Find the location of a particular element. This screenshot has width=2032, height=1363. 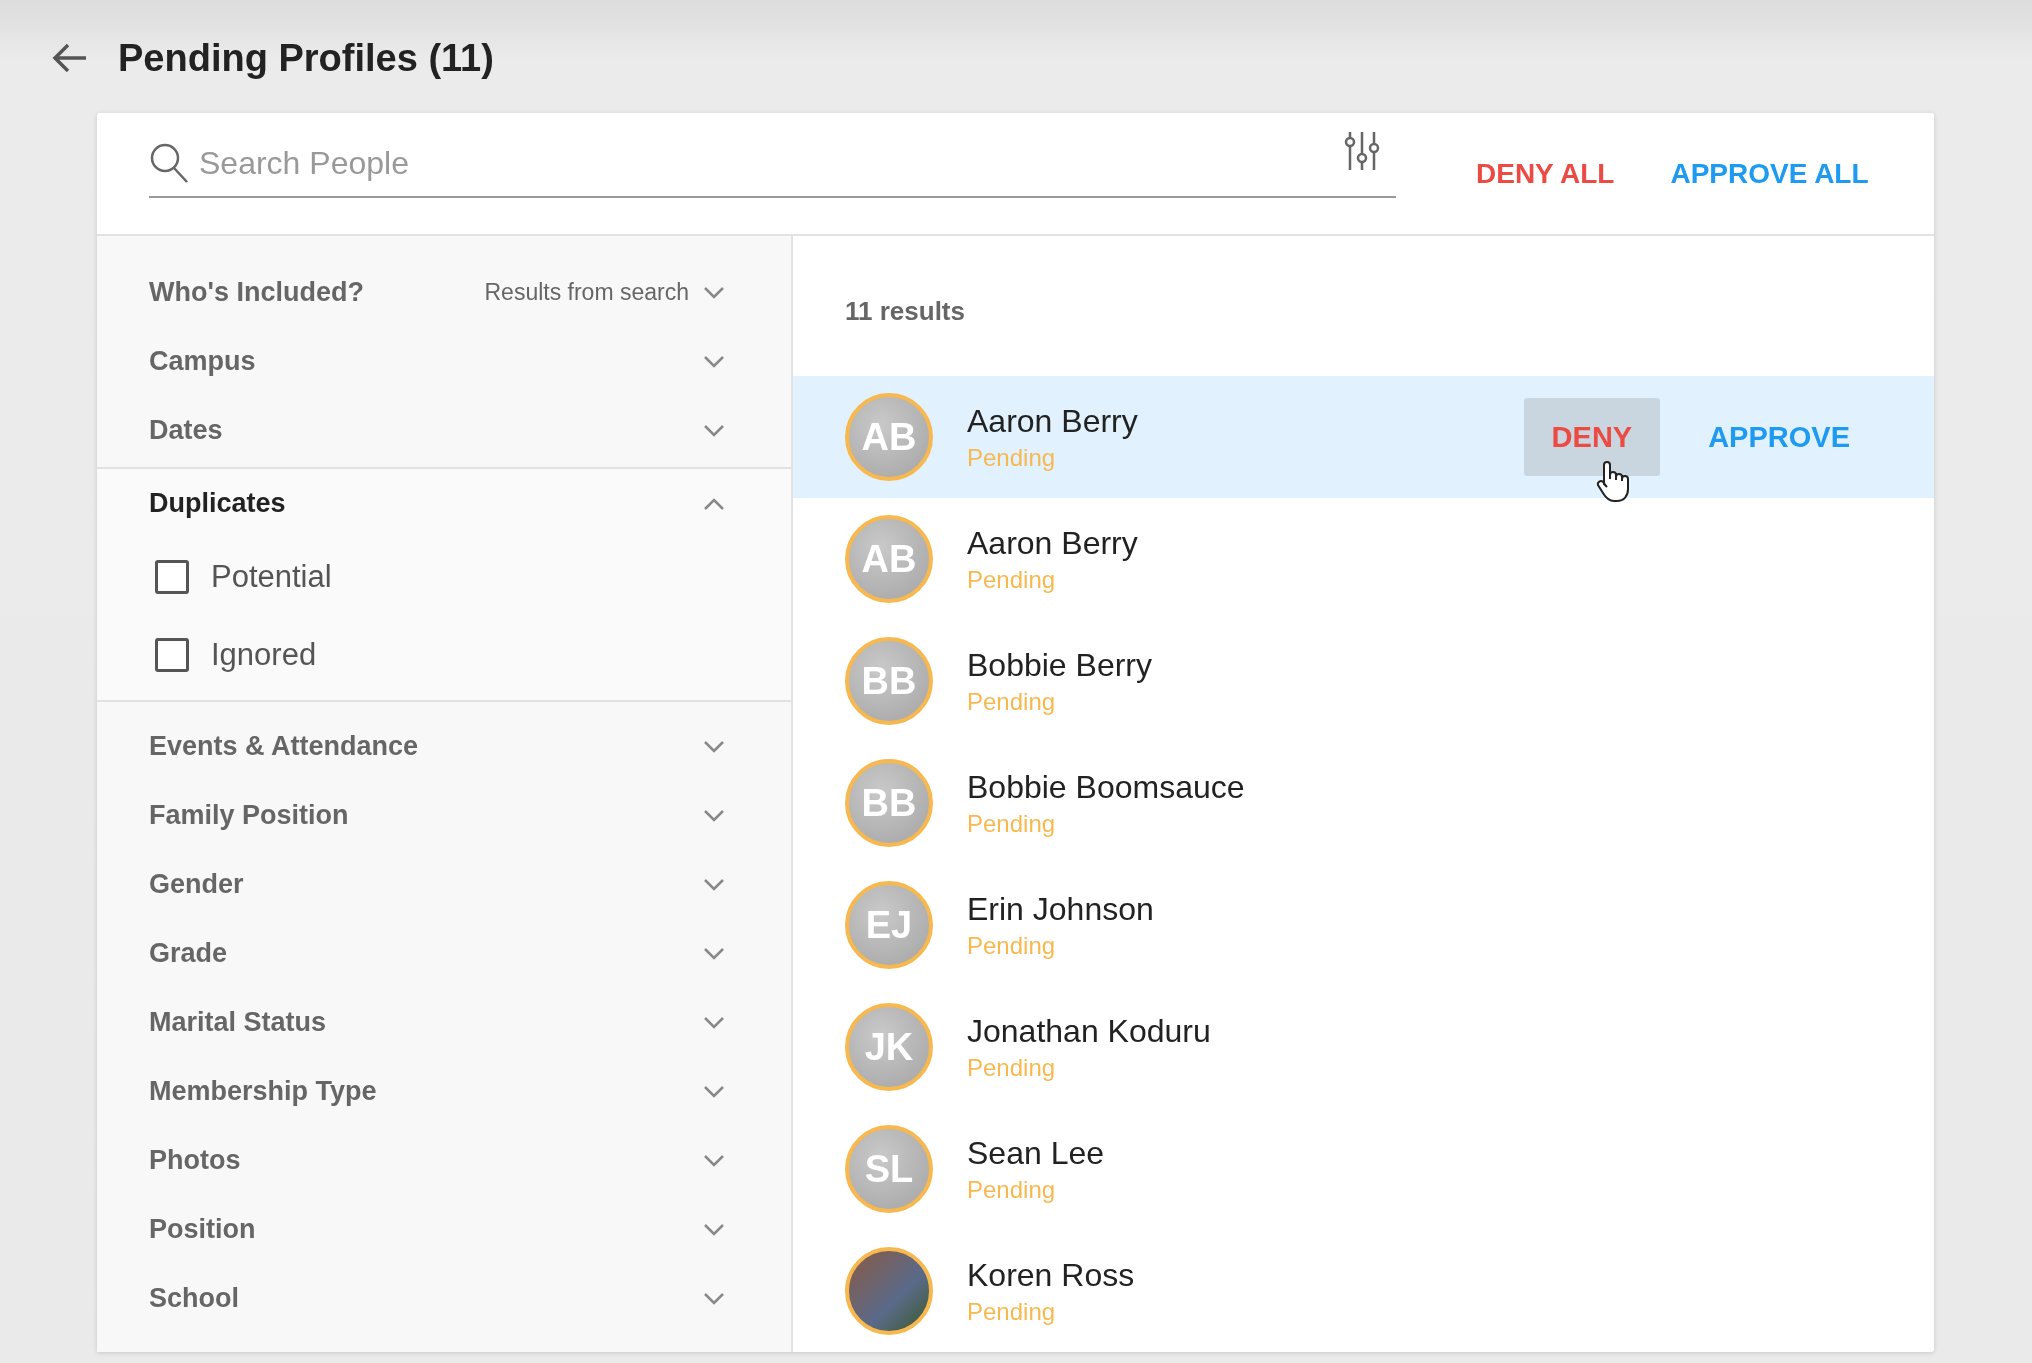

checkbox-label: Ignored is located at coordinates (264, 655).